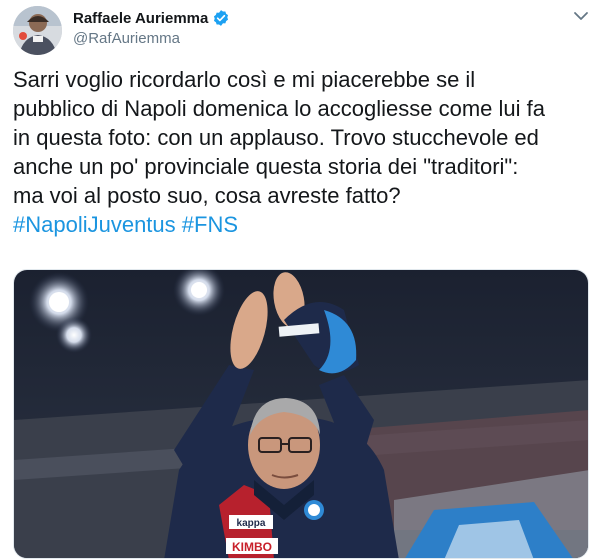  I want to click on photo-sponsor-text: KIMBO, so click(252, 547).